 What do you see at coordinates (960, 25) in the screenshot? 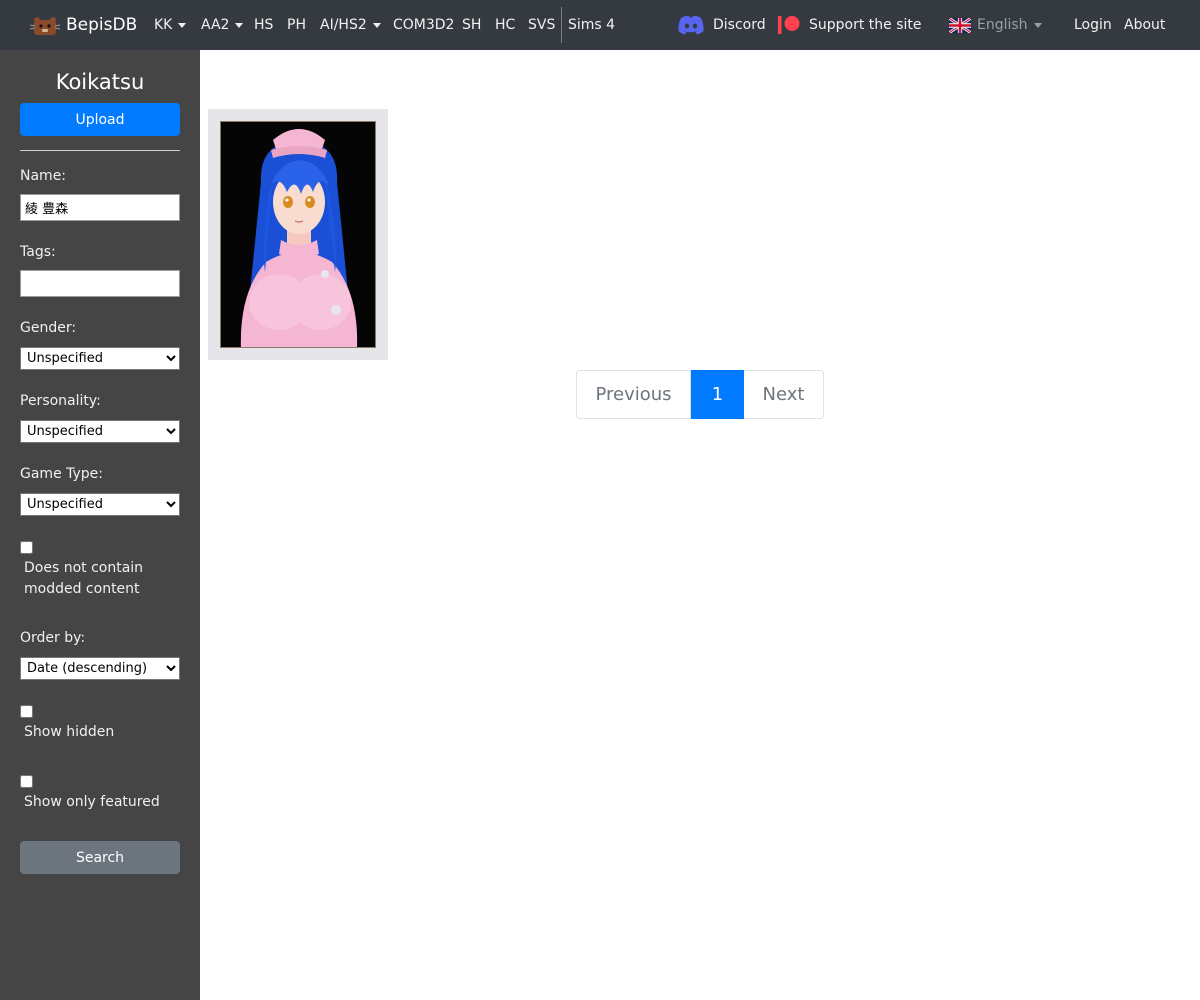
I see `uk-flag-icon` at bounding box center [960, 25].